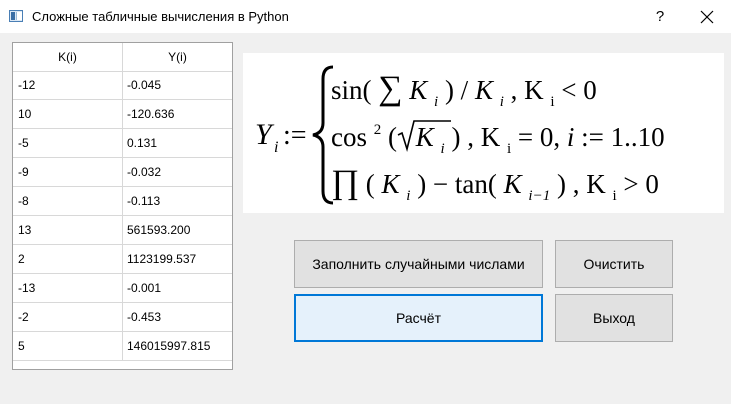 This screenshot has height=404, width=731. What do you see at coordinates (509, 149) in the screenshot?
I see `formula-line2-cond-sub: i` at bounding box center [509, 149].